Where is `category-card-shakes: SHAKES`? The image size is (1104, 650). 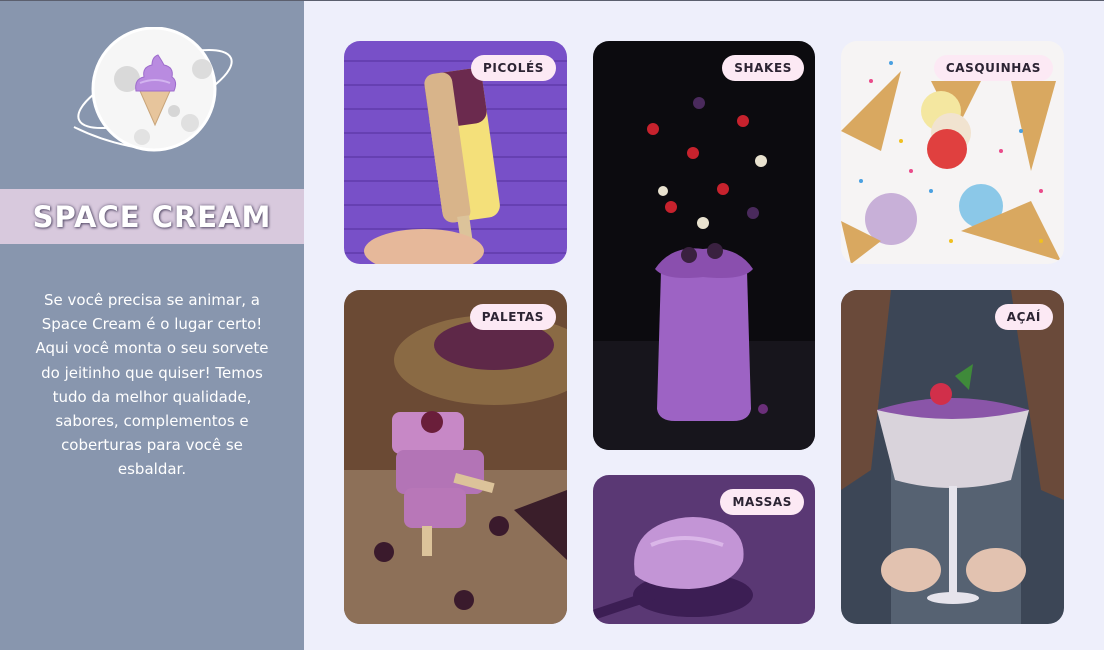 category-card-shakes: SHAKES is located at coordinates (704, 245).